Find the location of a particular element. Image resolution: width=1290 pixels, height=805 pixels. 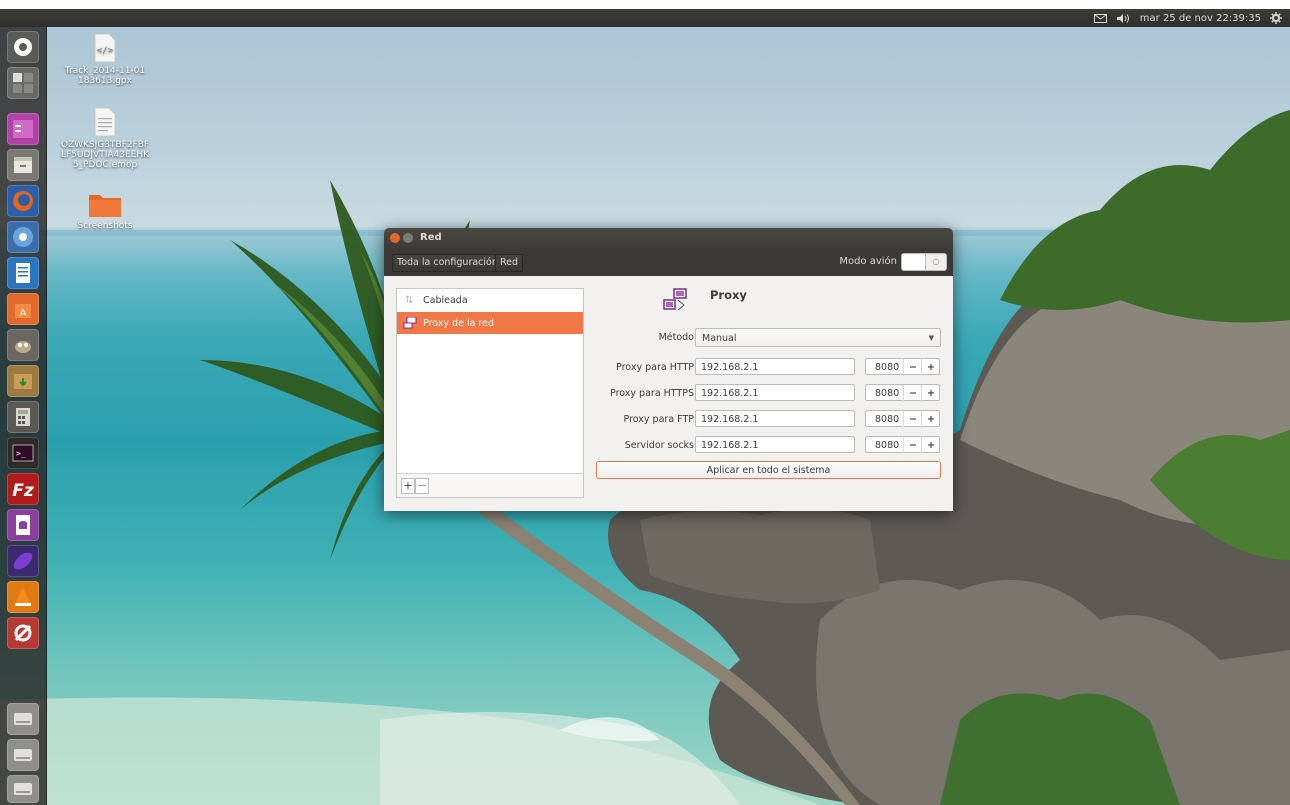

settings-icon is located at coordinates (23, 633).